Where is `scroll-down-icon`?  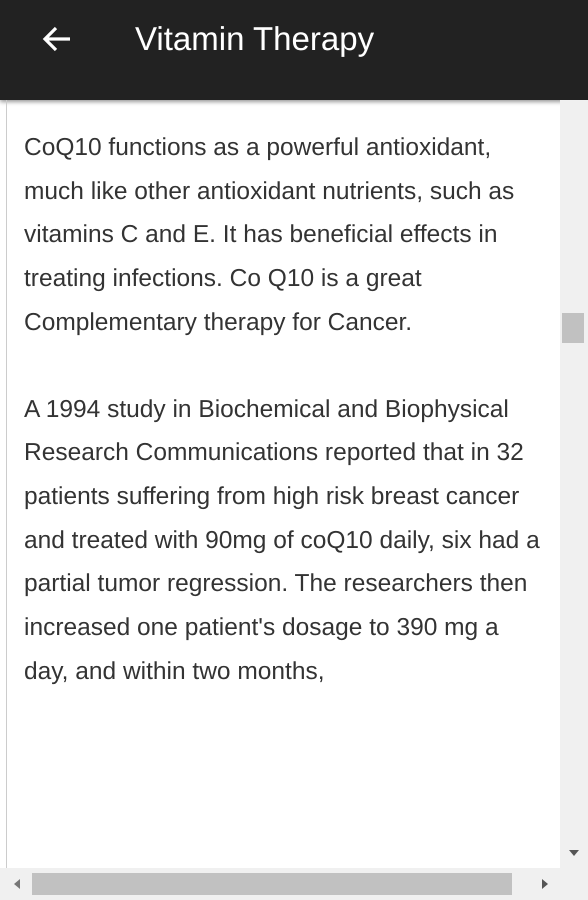 scroll-down-icon is located at coordinates (574, 853).